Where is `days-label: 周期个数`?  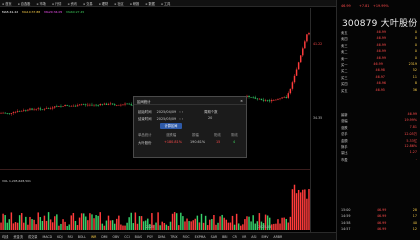 days-label: 周期个数 is located at coordinates (211, 112).